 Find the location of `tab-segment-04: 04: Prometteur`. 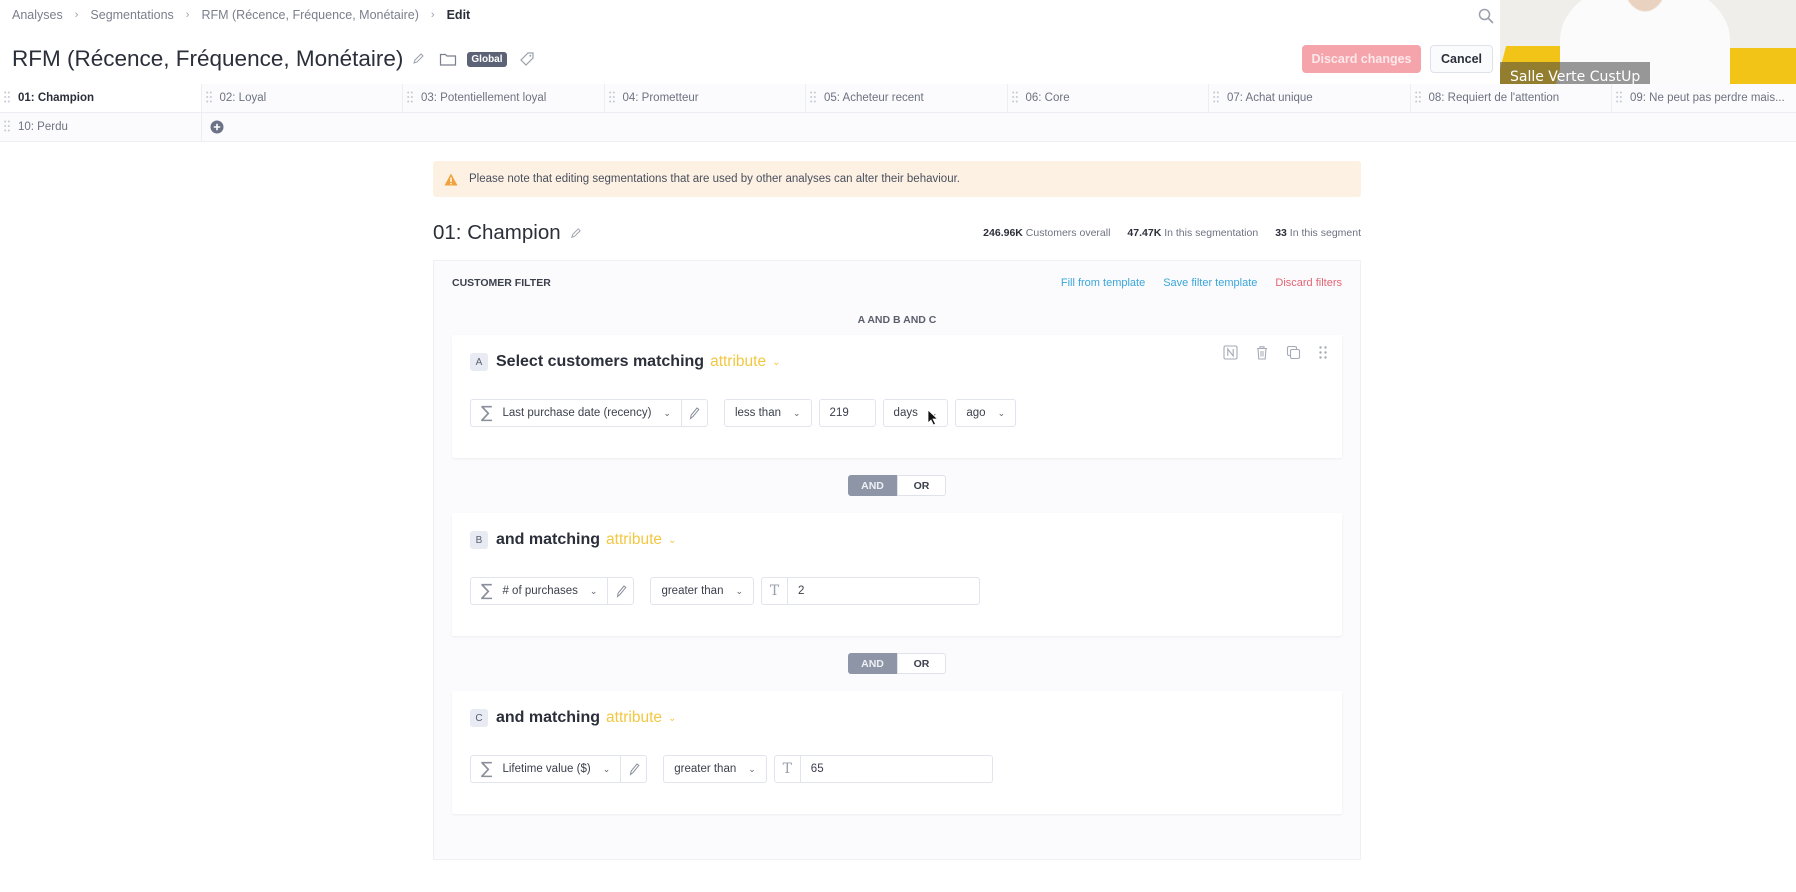

tab-segment-04: 04: Prometteur is located at coordinates (705, 98).